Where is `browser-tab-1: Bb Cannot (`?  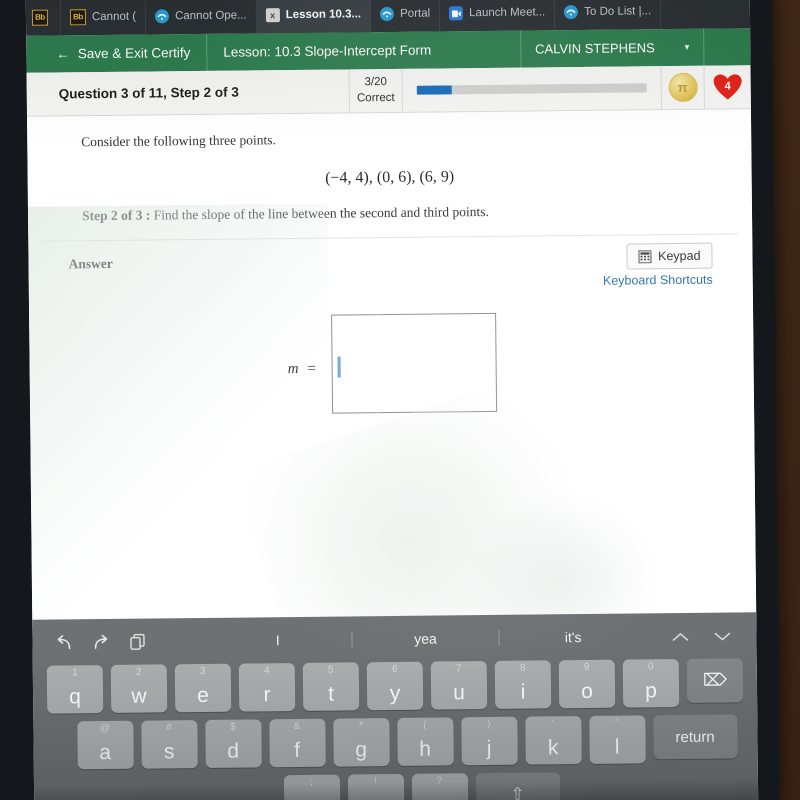
browser-tab-1: Bb Cannot ( is located at coordinates (103, 18).